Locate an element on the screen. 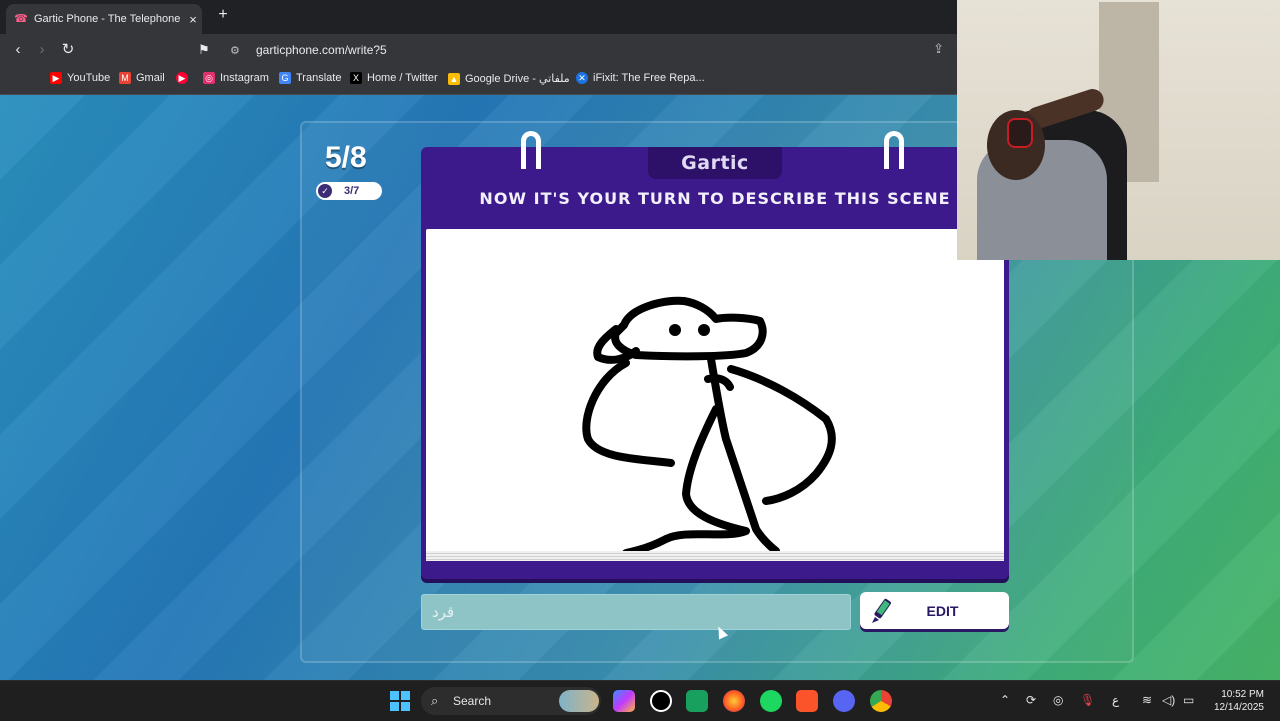  drive-icon: ▲ is located at coordinates (454, 78).